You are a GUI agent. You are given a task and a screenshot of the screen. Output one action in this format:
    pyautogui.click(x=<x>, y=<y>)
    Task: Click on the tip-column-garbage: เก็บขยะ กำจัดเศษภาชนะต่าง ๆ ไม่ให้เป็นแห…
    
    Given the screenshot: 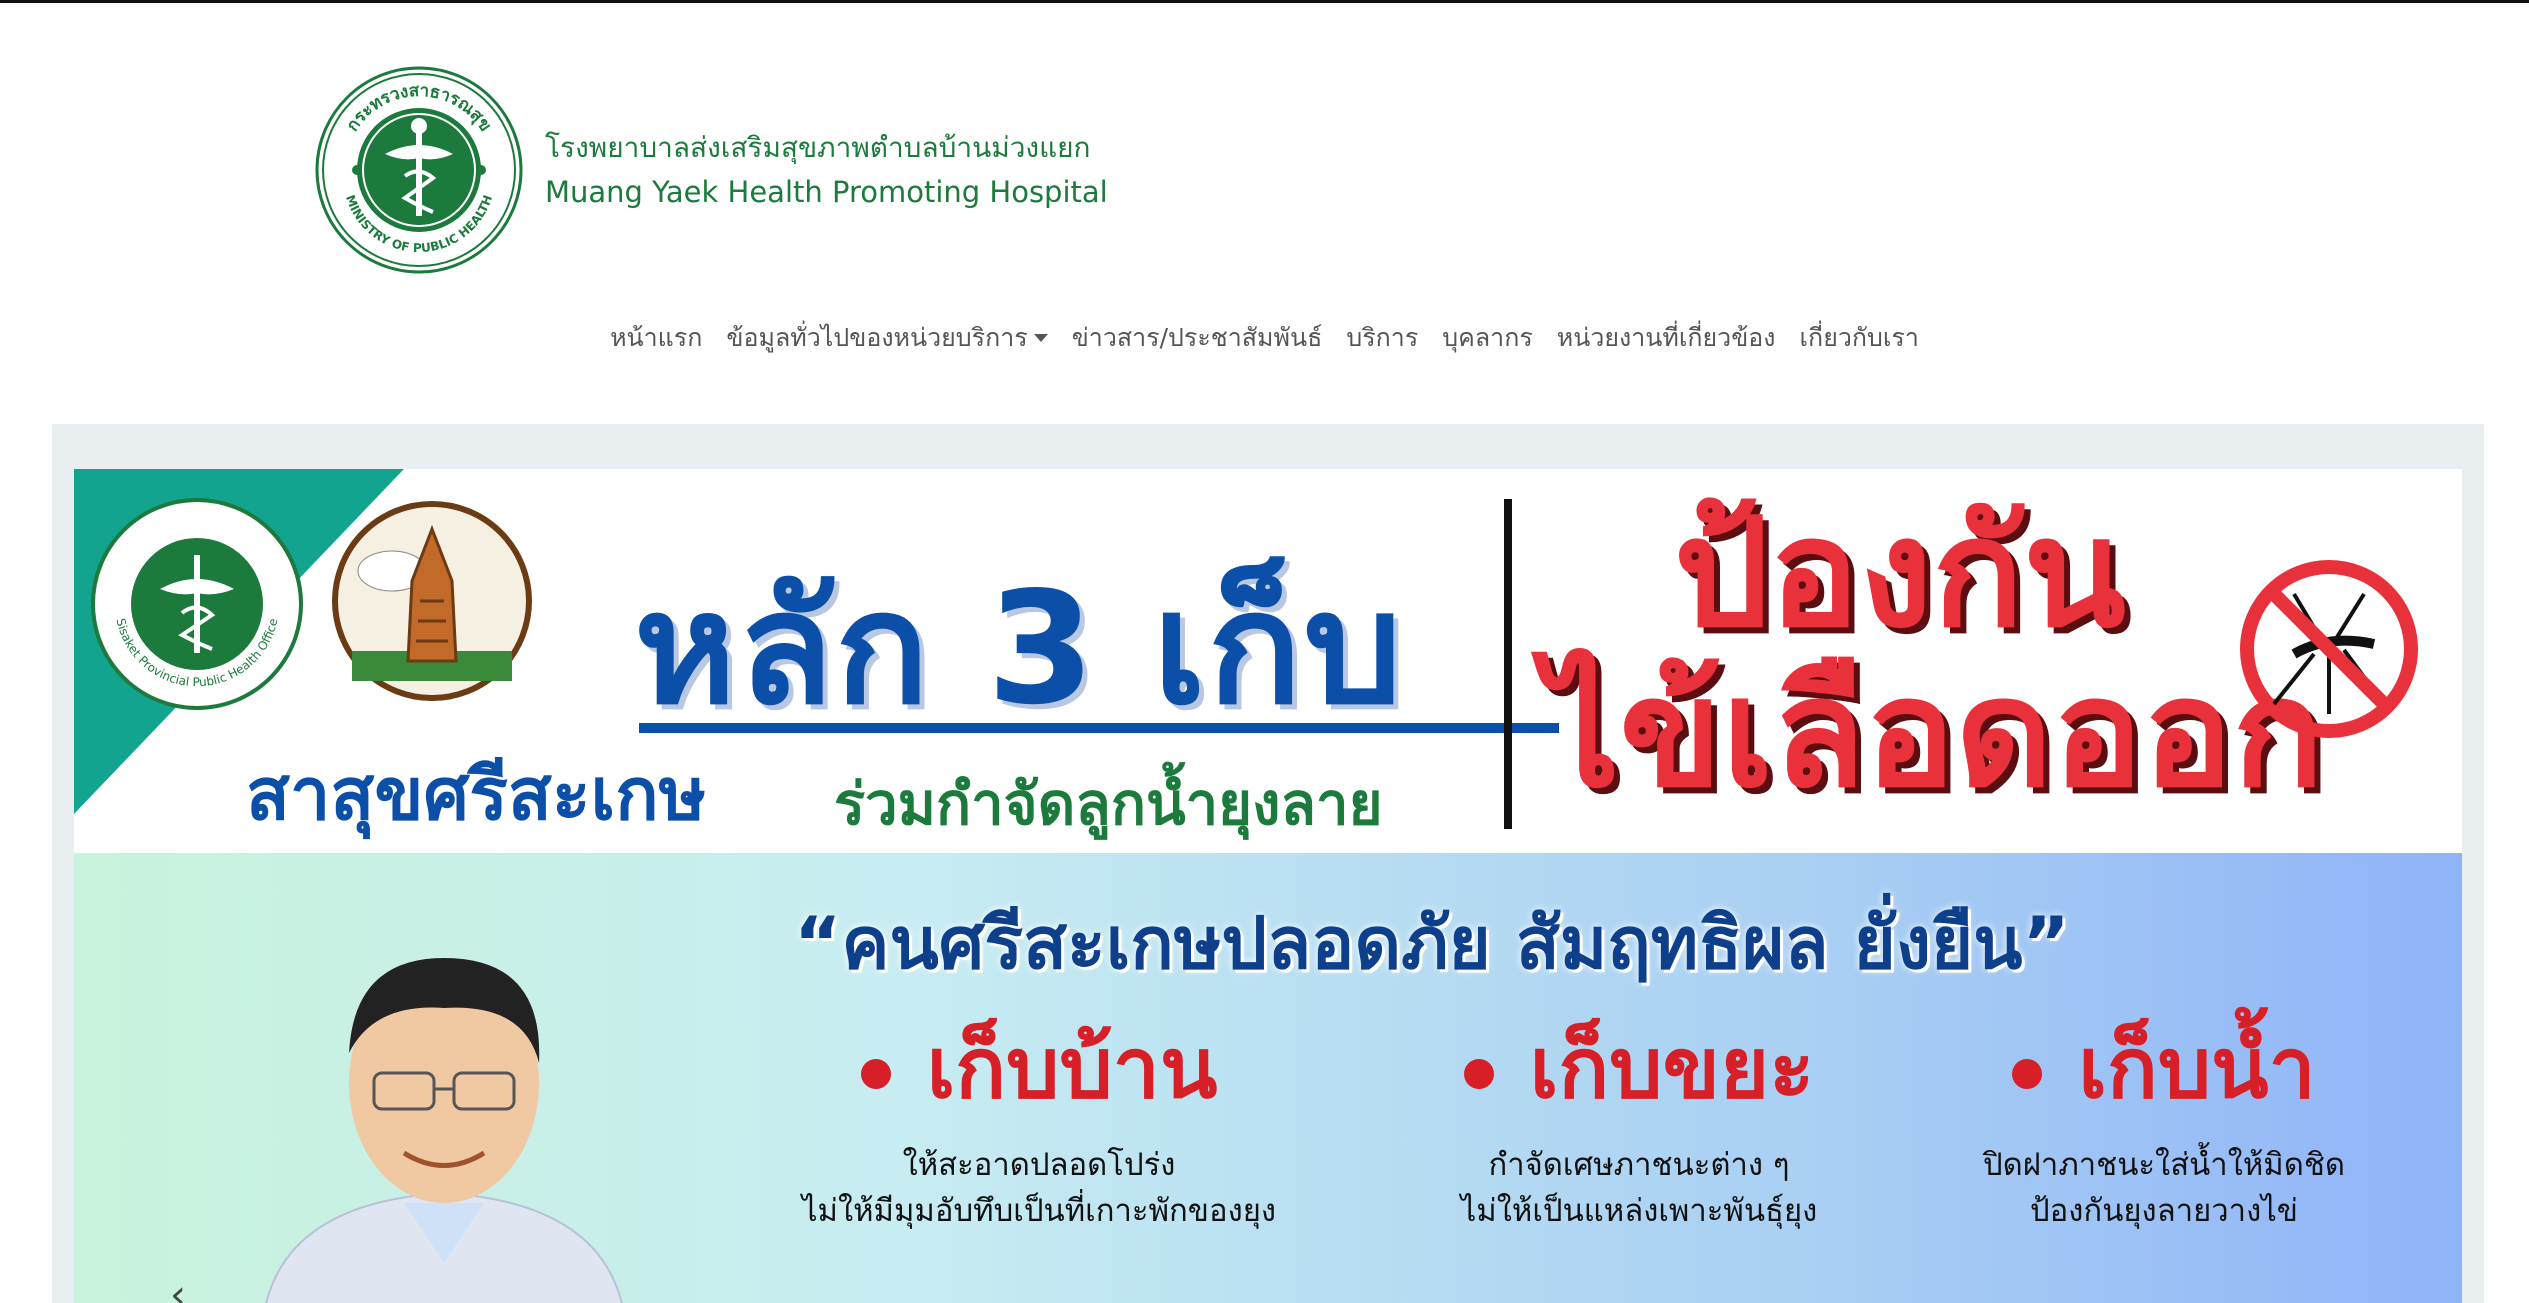 What is the action you would take?
    pyautogui.click(x=1639, y=1123)
    